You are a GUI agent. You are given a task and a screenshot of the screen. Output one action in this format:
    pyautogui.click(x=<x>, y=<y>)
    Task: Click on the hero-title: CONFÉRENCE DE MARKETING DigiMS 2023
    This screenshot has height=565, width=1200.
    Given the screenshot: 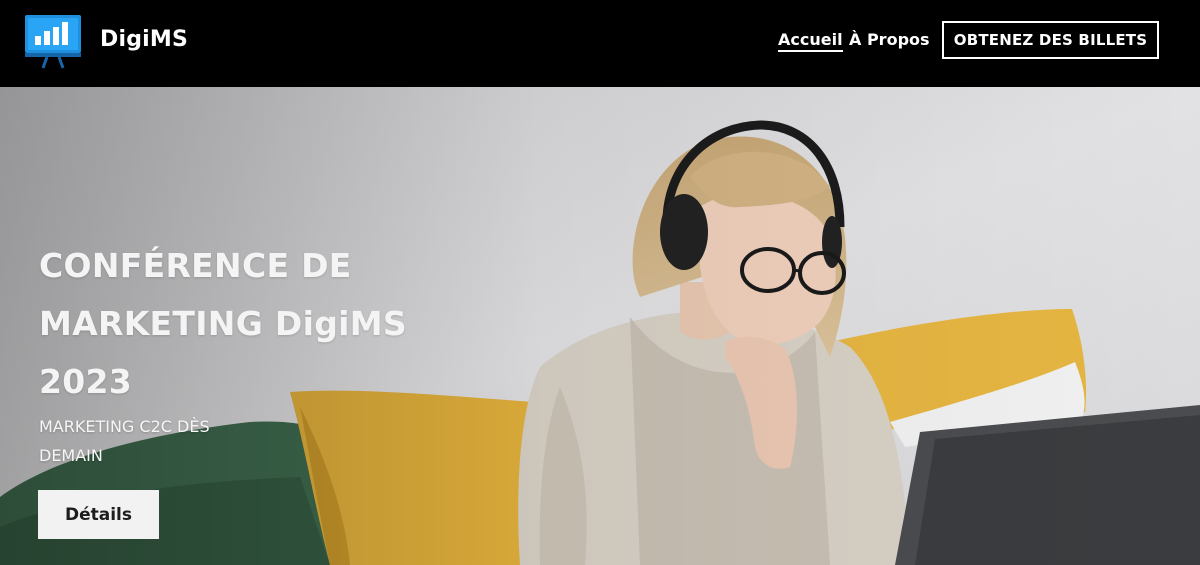 What is the action you would take?
    pyautogui.click(x=249, y=324)
    